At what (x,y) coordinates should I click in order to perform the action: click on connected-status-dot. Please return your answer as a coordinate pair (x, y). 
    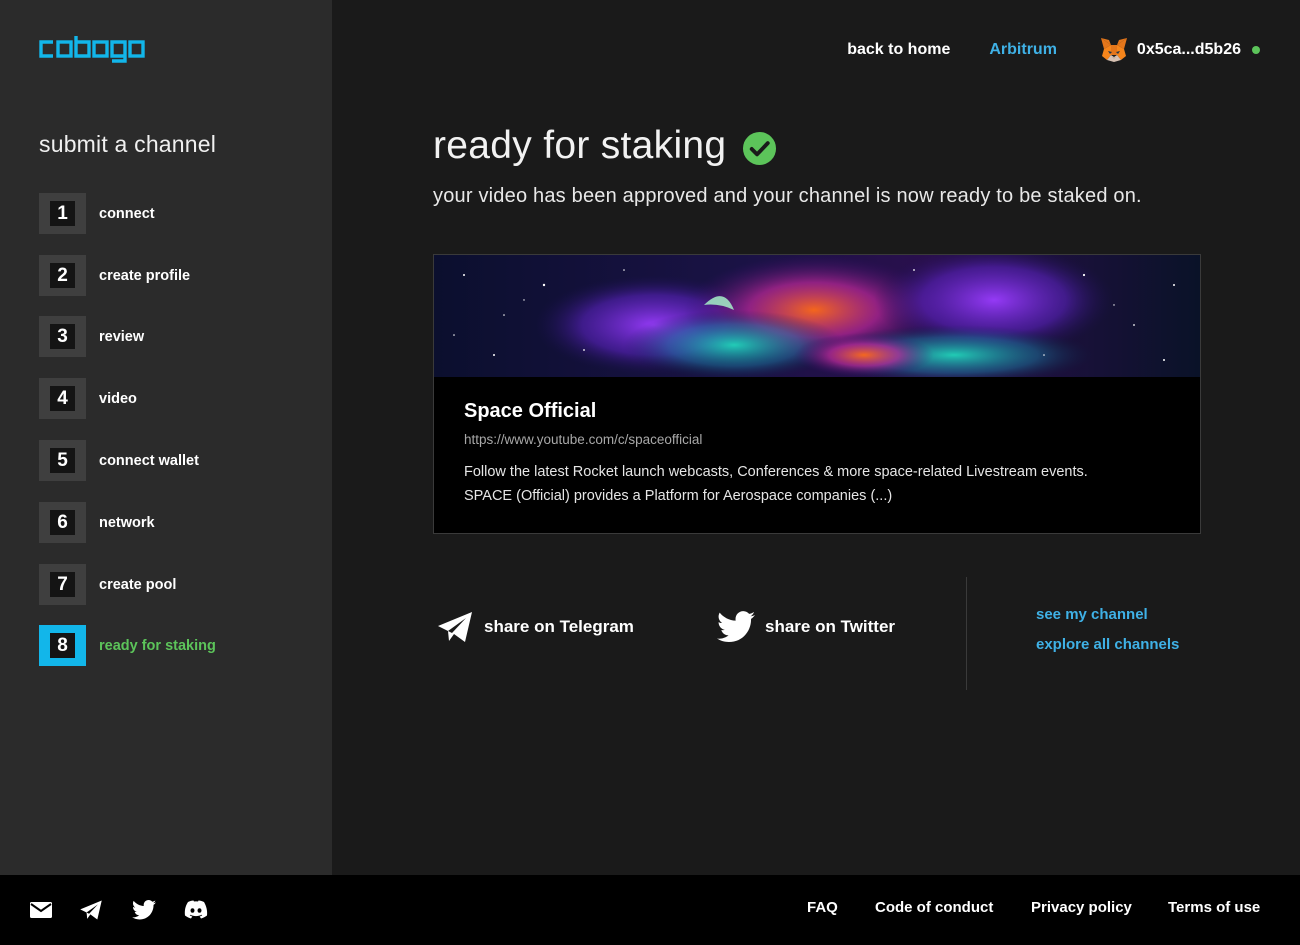
    Looking at the image, I should click on (1256, 50).